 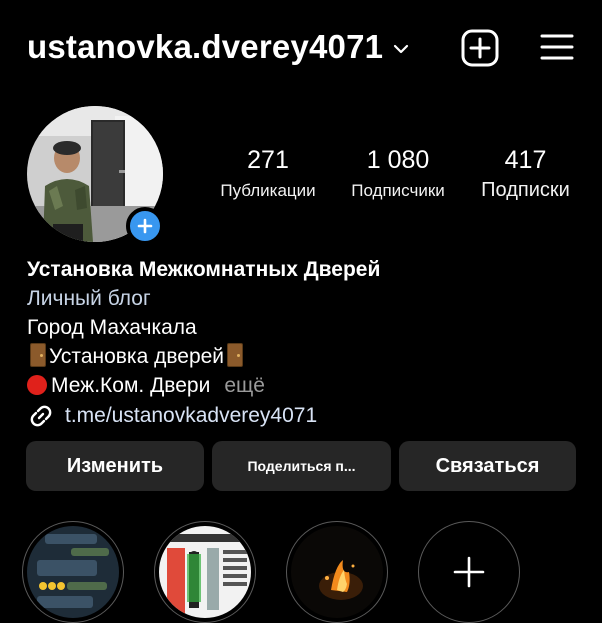 I want to click on posts-label: Публикации, so click(x=268, y=190).